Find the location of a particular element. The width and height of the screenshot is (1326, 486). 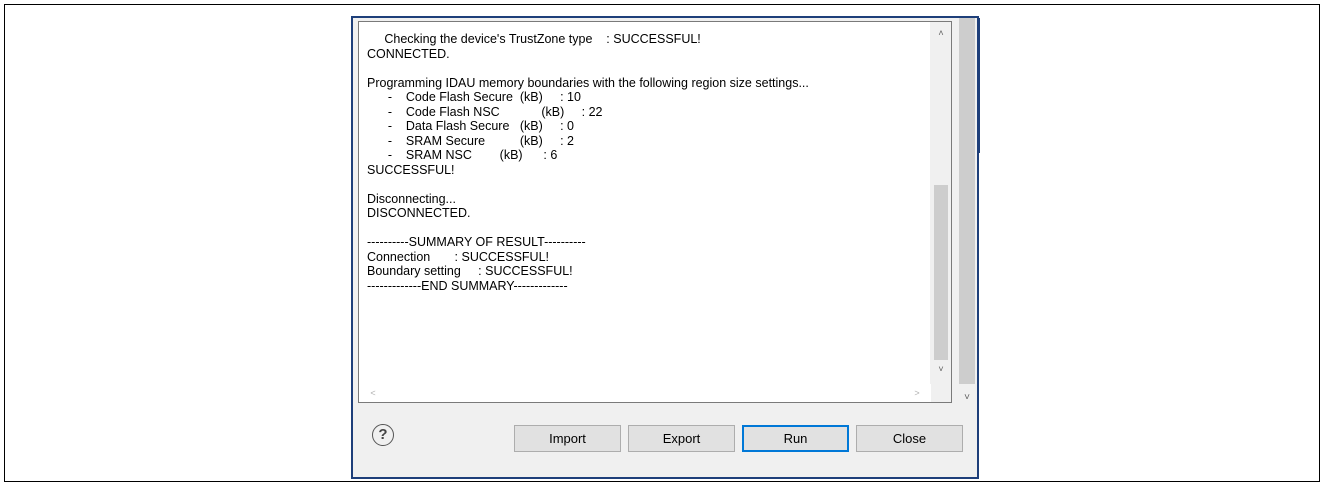

log-scrollbar-thumb is located at coordinates (941, 272).